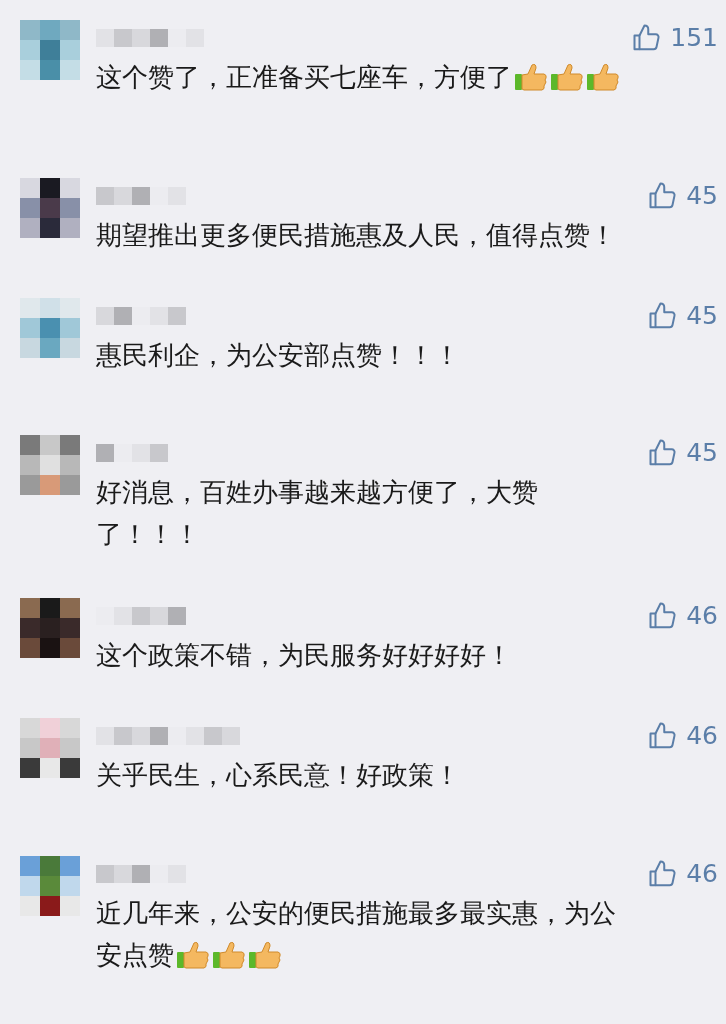  Describe the element at coordinates (135, 955) in the screenshot. I see `comment-text: 安点赞` at that location.